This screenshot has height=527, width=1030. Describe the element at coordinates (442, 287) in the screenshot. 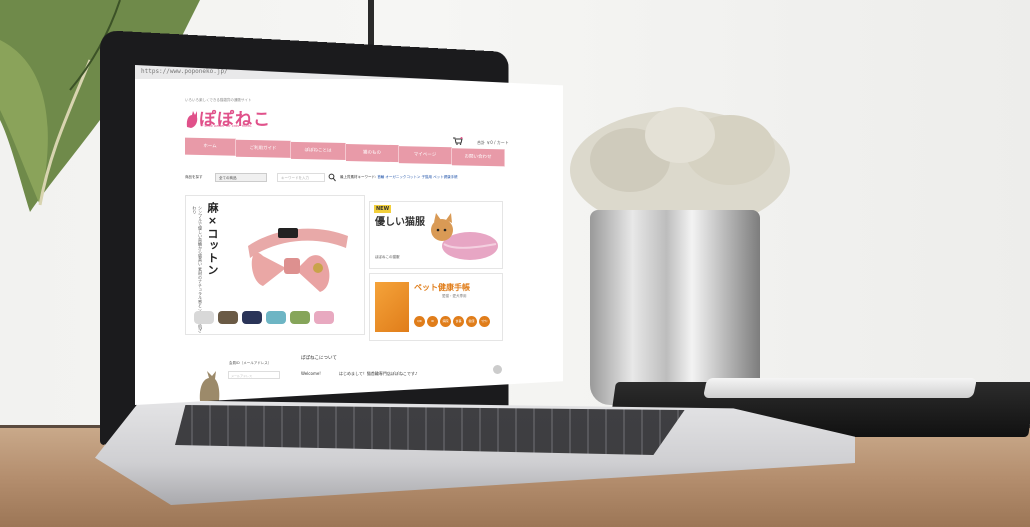

I see `health-book-title: ペット健康手帳` at that location.